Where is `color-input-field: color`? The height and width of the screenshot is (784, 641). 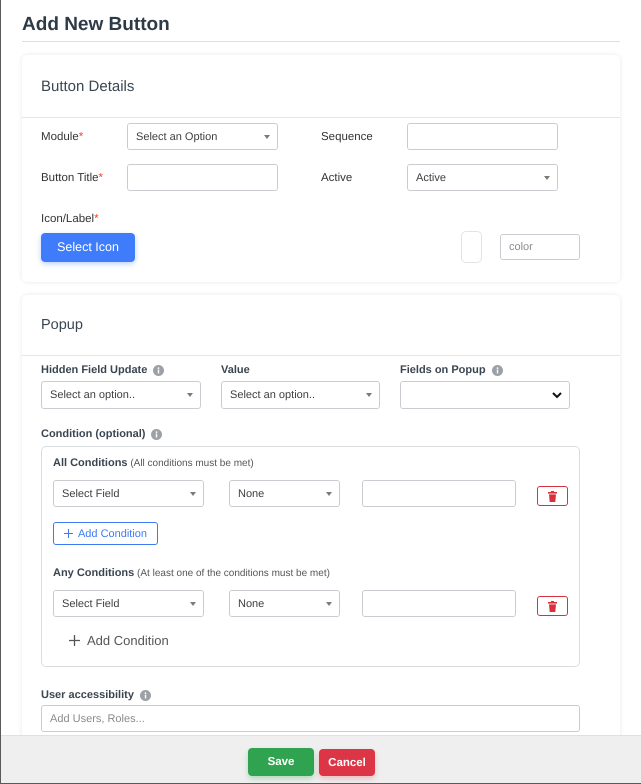 color-input-field: color is located at coordinates (540, 247).